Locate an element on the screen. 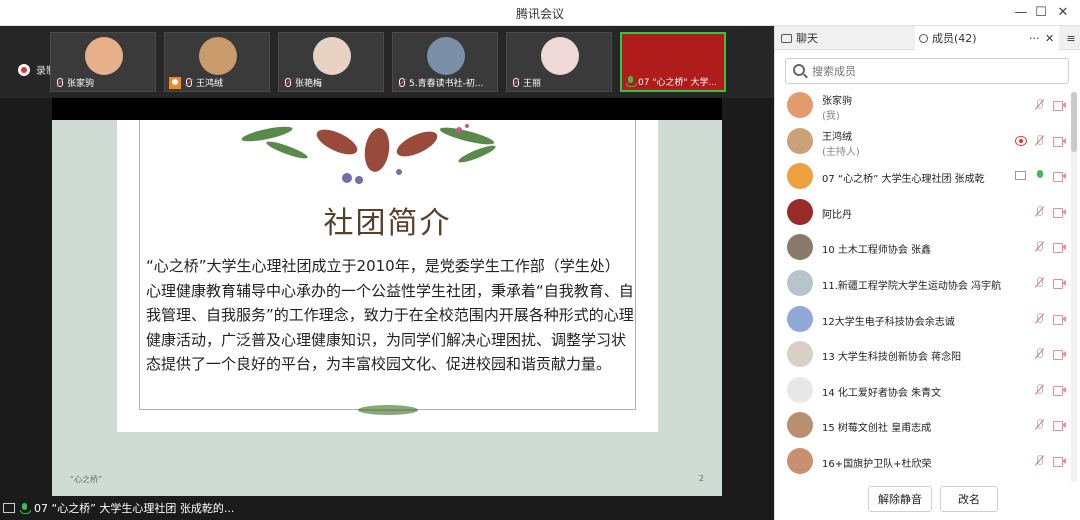 The image size is (1080, 520). video-tile-label: 张艳梅 is located at coordinates (302, 82).